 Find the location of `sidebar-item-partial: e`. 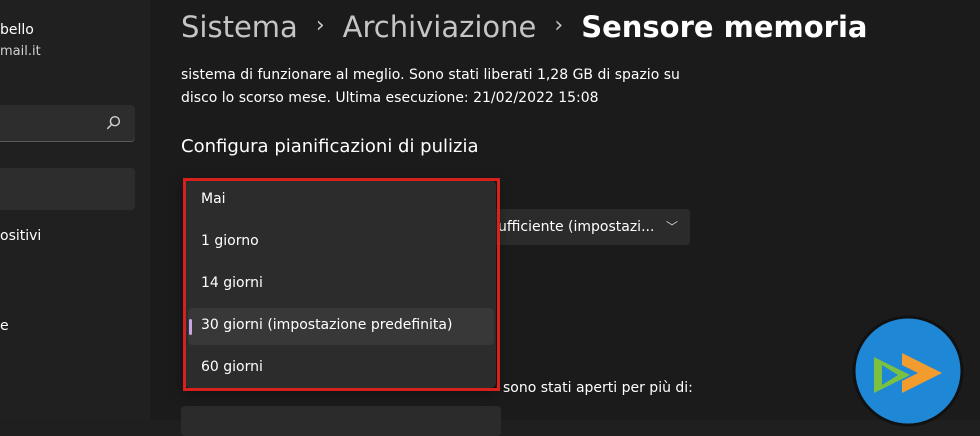

sidebar-item-partial: e is located at coordinates (4, 326).